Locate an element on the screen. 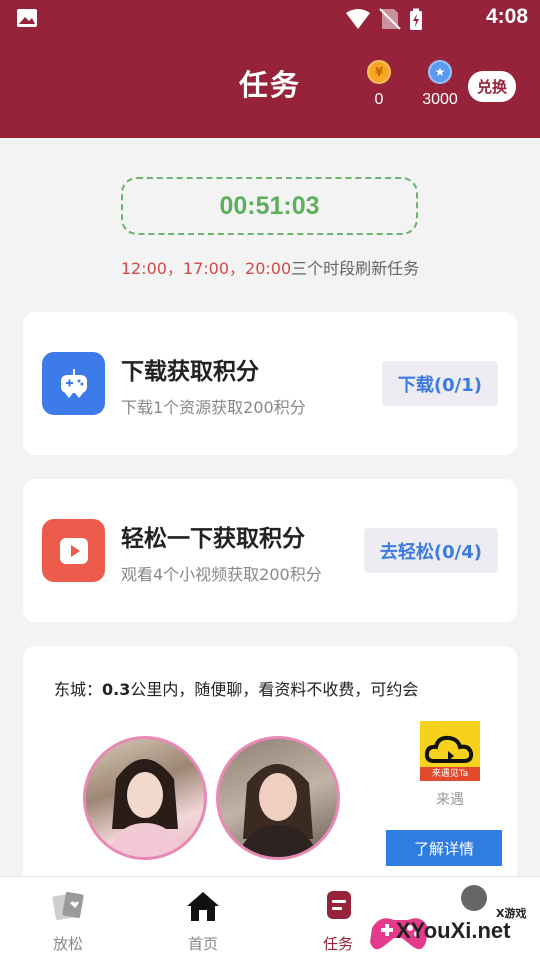 This screenshot has height=961, width=540. task-title: 轻松一下获取积分 is located at coordinates (213, 539).